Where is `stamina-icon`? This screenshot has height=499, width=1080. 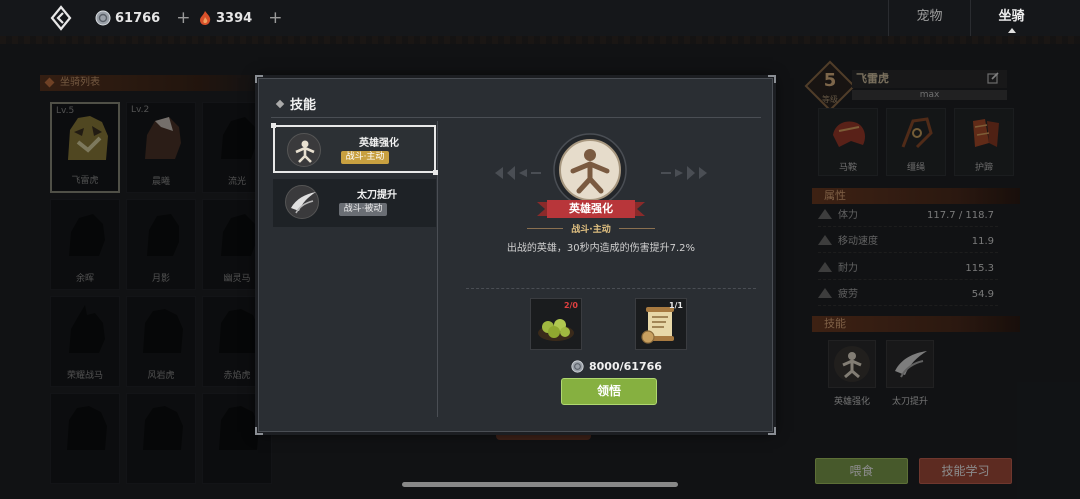
stamina-icon is located at coordinates (825, 214).